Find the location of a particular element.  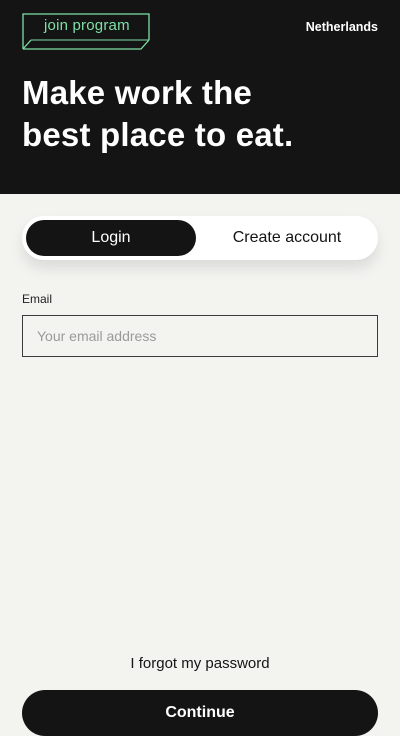

auth-toggle: Login Create account is located at coordinates (200, 238).